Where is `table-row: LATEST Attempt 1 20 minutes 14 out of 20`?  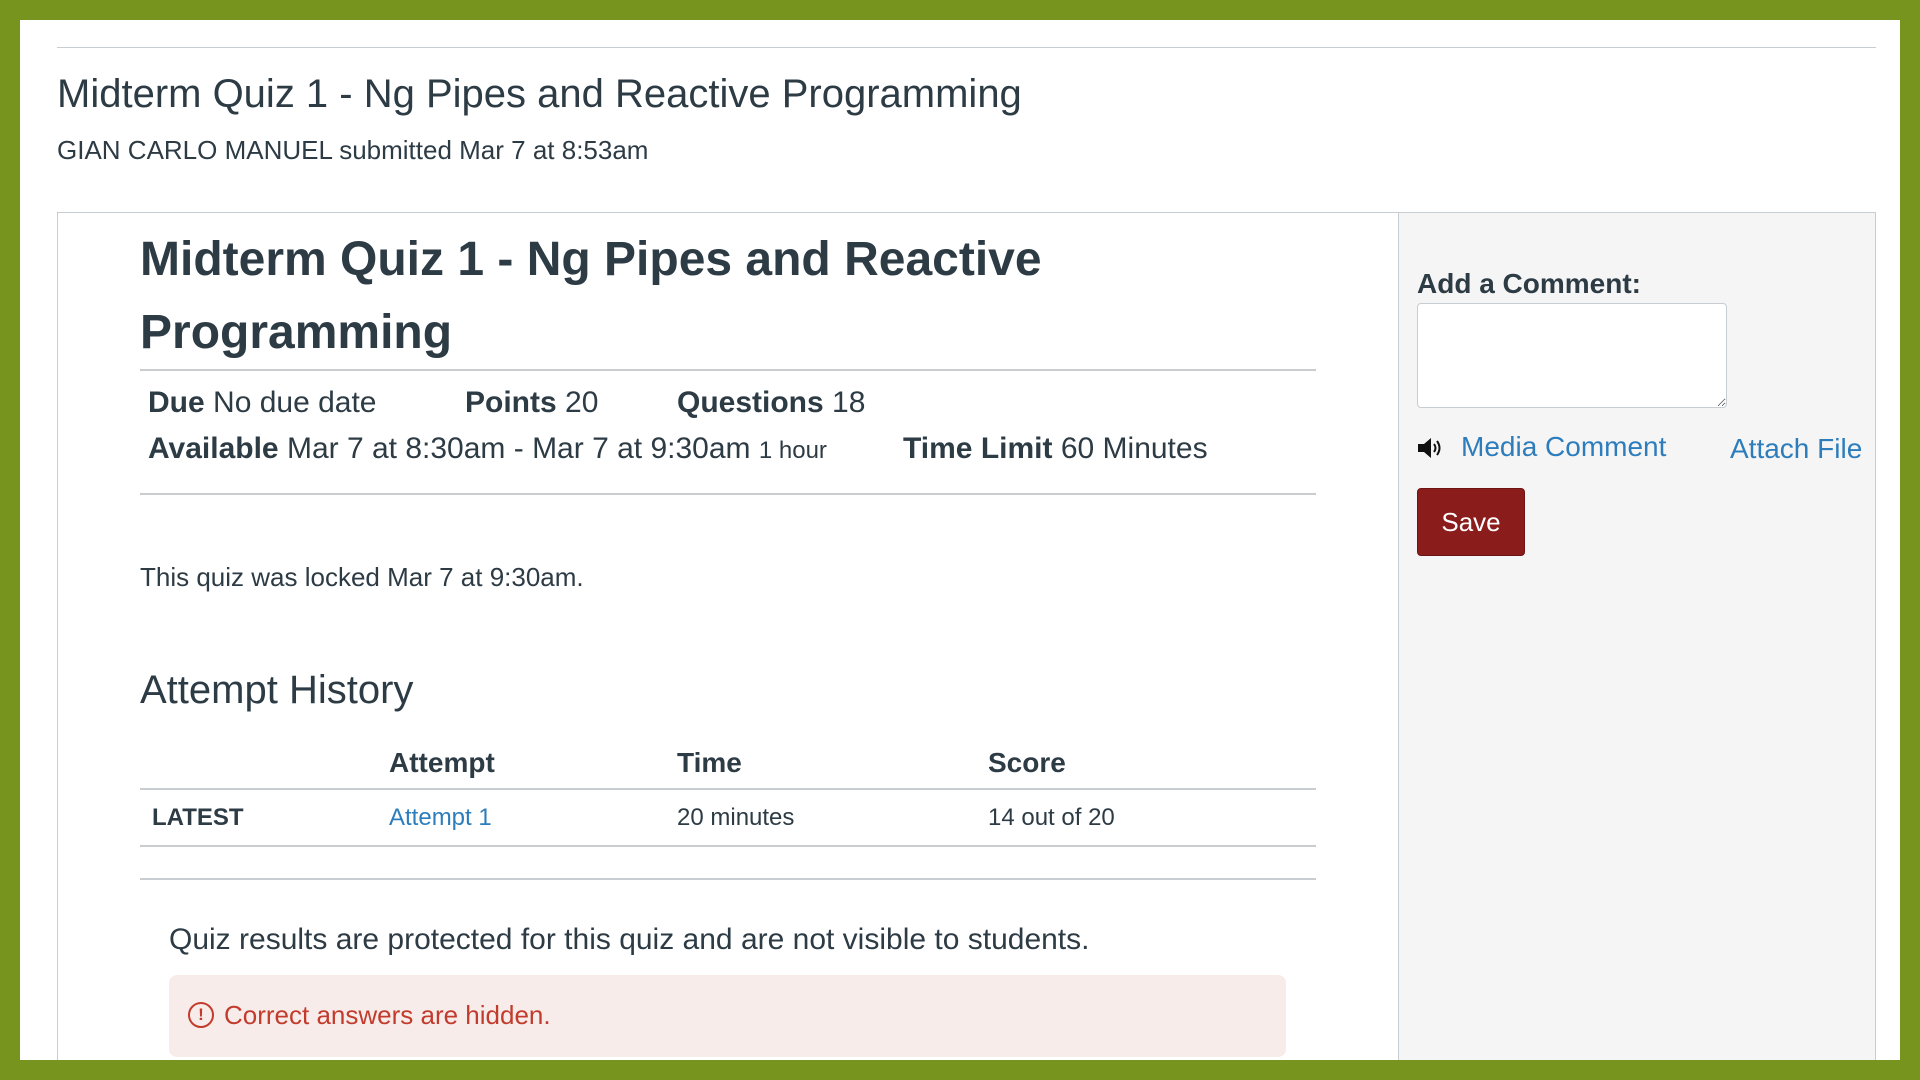 table-row: LATEST Attempt 1 20 minutes 14 out of 20 is located at coordinates (728, 818).